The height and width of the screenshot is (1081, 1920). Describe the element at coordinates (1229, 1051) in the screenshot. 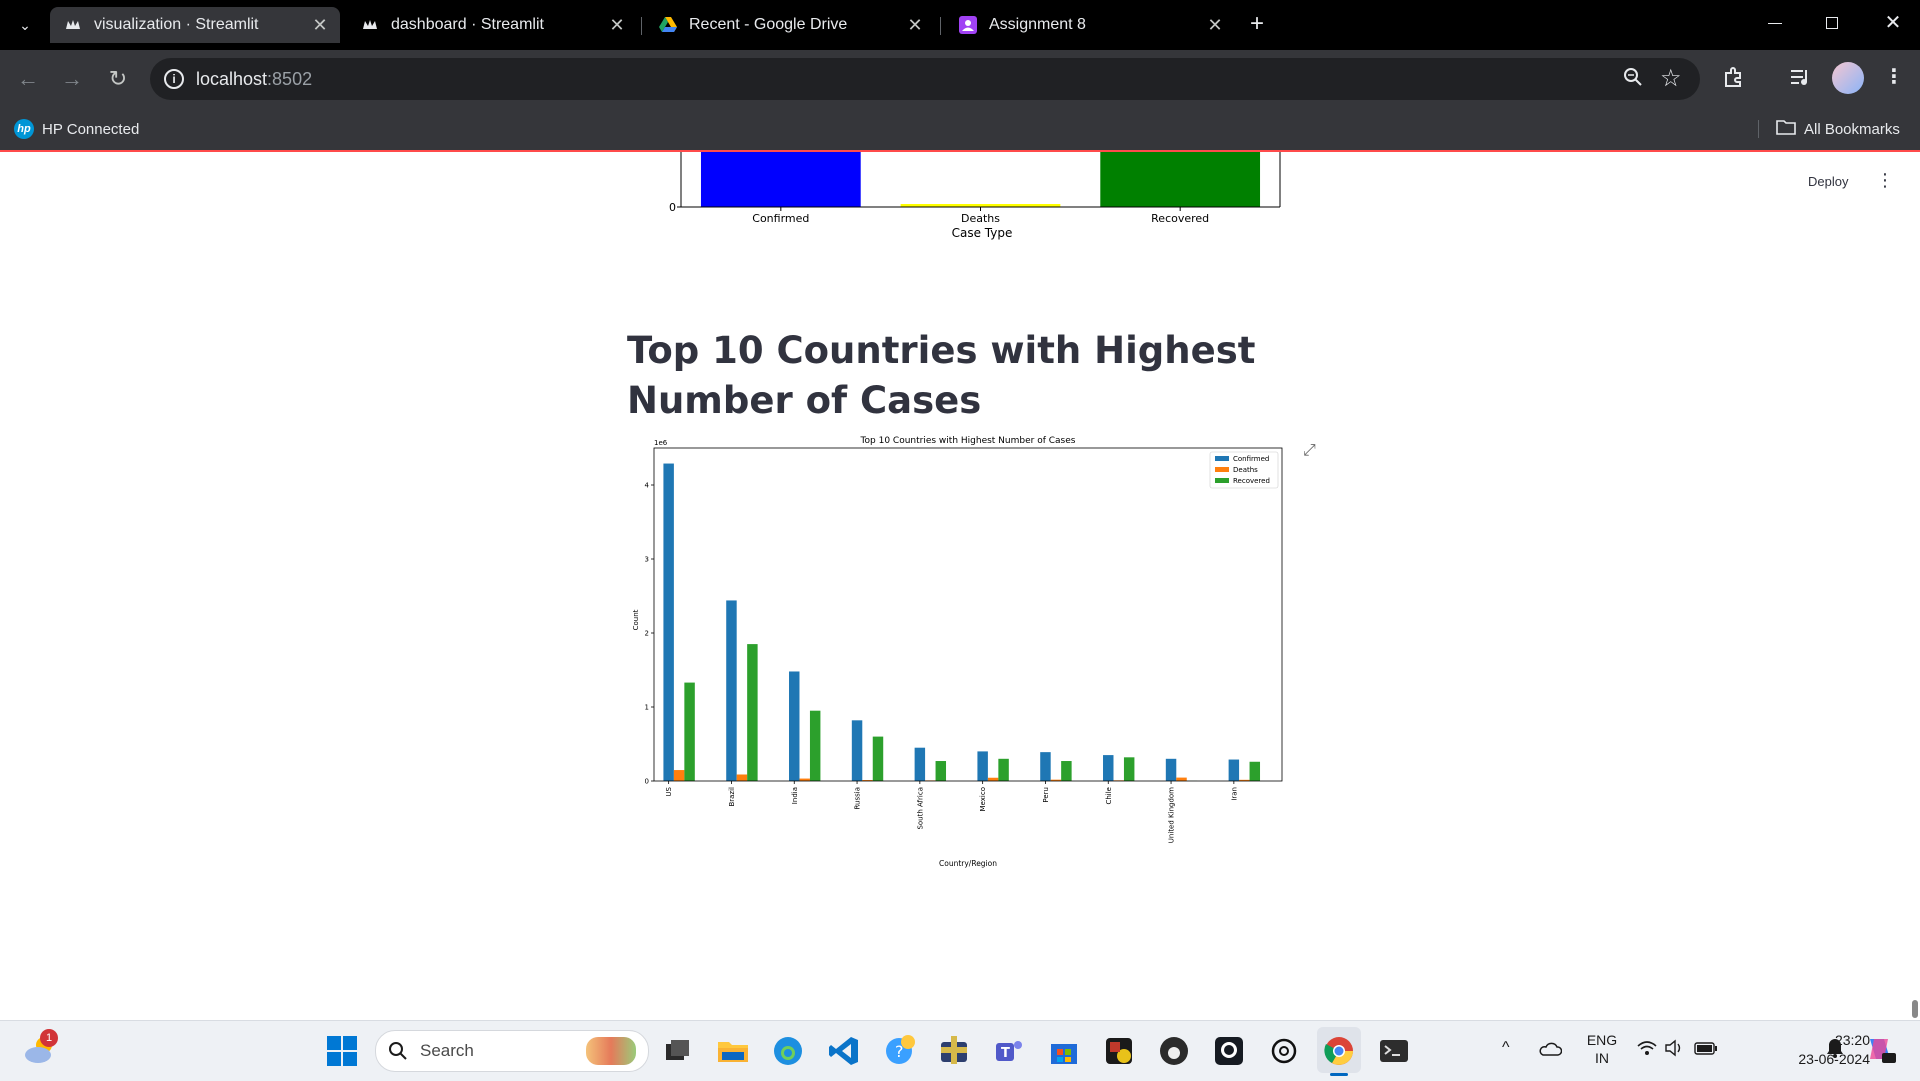

I see `github-icon` at that location.